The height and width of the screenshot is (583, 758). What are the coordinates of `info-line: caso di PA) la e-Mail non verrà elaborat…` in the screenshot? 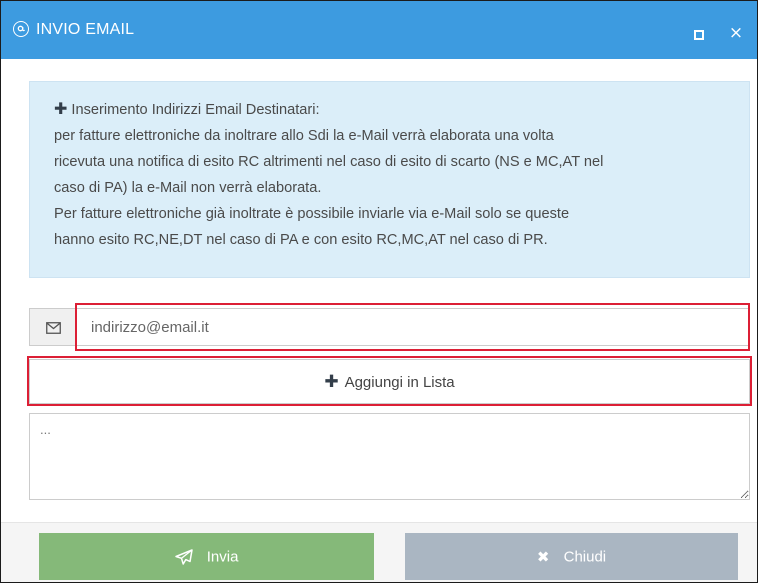 It's located at (188, 188).